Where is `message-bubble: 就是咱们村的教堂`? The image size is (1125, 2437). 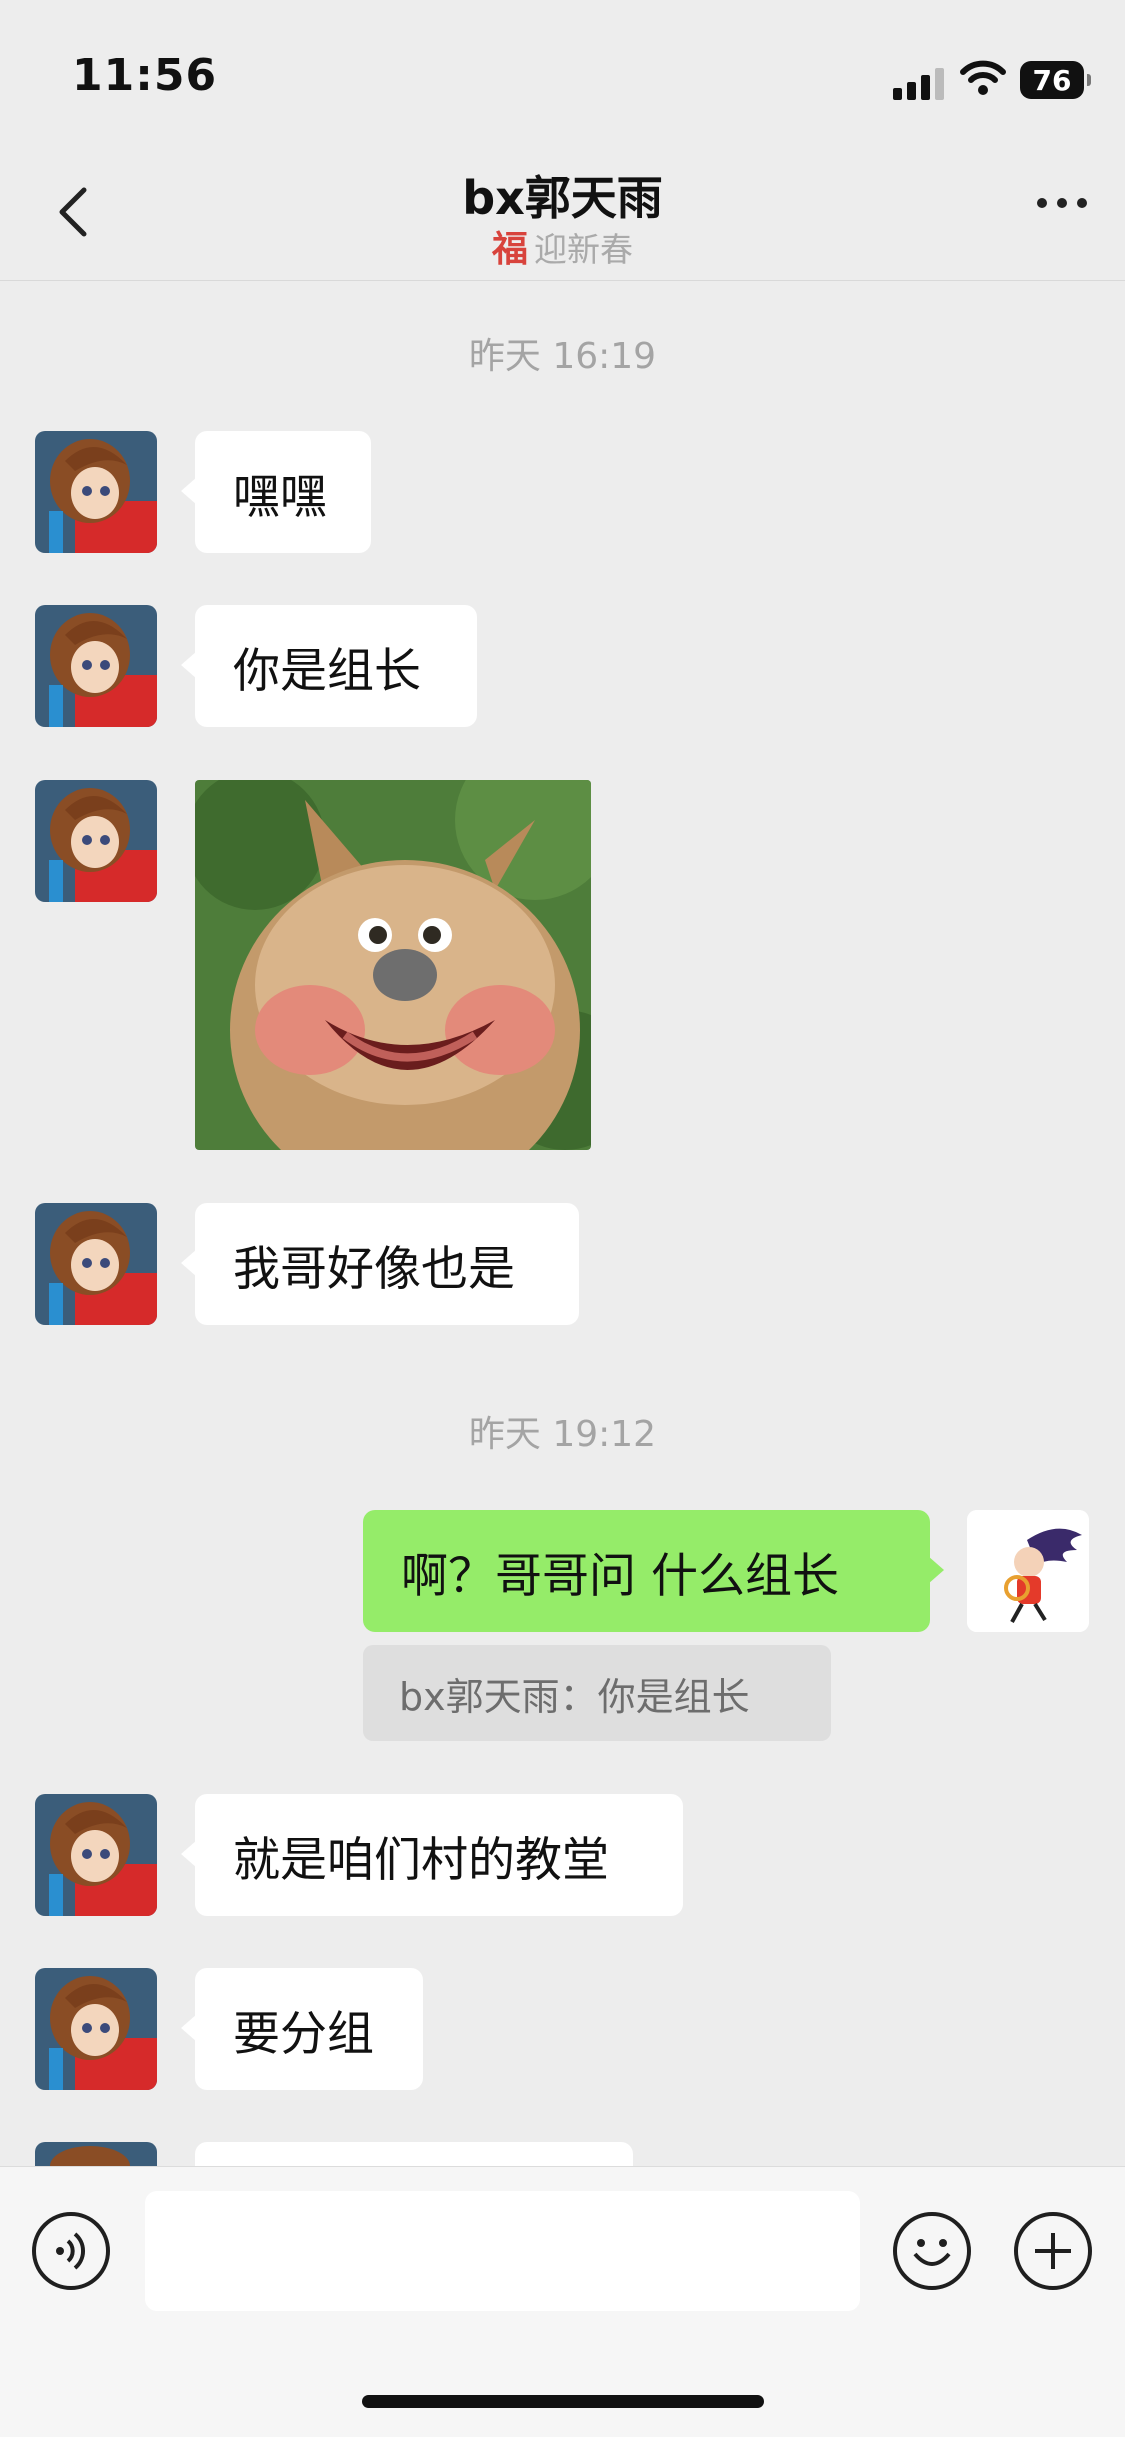
message-bubble: 就是咱们村的教堂 is located at coordinates (432, 1855).